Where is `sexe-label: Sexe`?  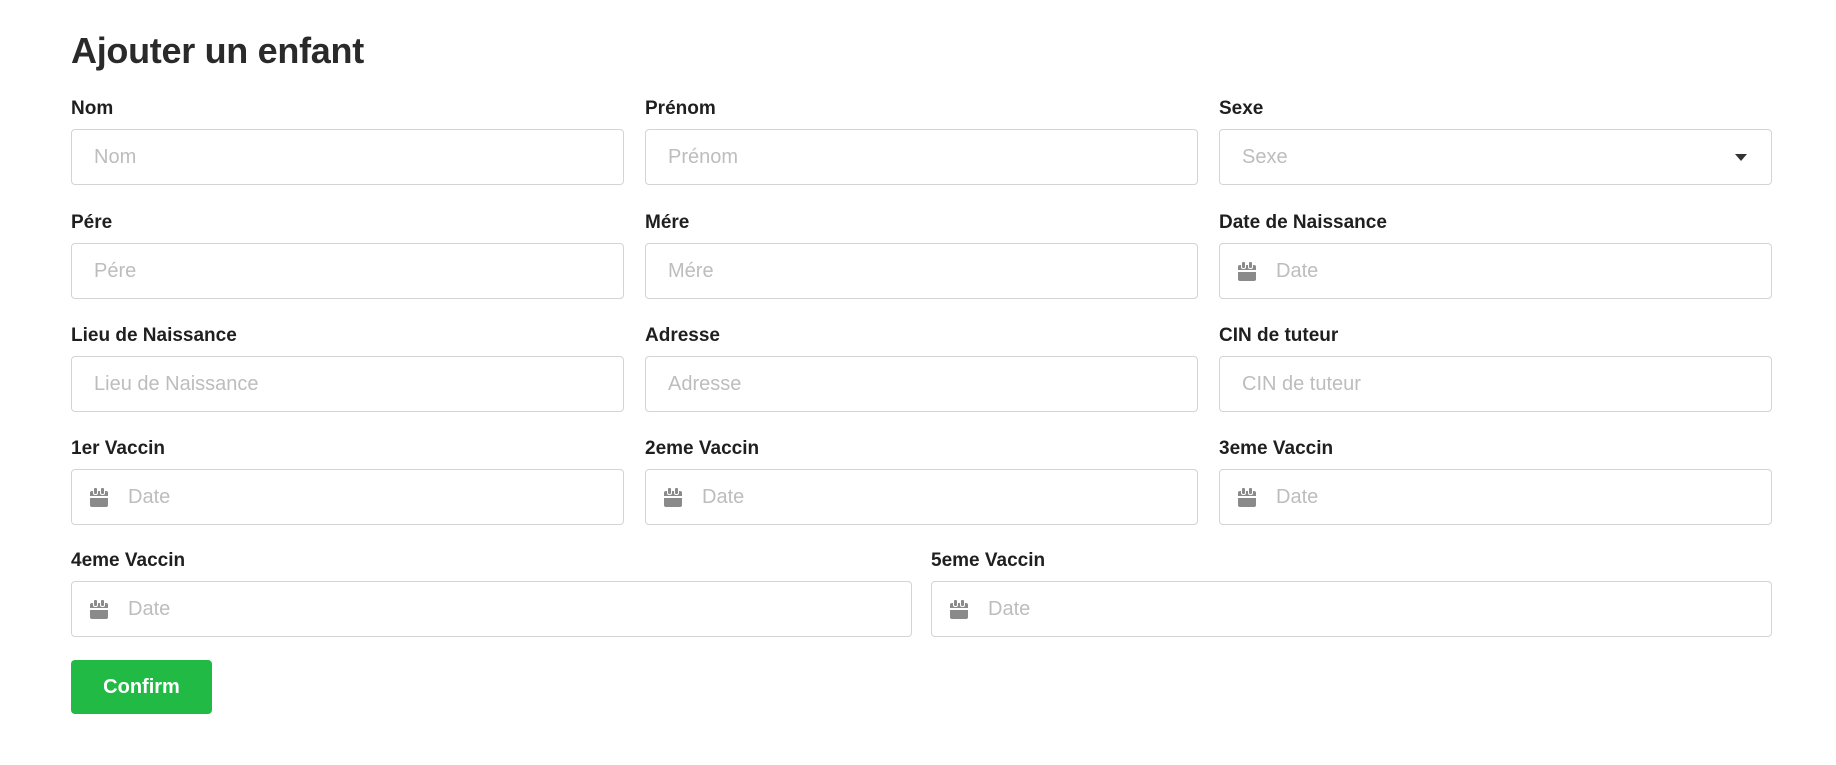
sexe-label: Sexe is located at coordinates (1241, 108).